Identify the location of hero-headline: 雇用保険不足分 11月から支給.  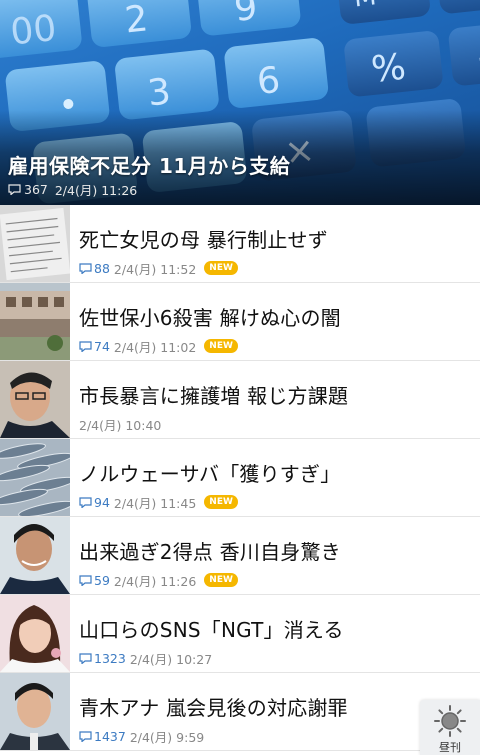
(149, 166).